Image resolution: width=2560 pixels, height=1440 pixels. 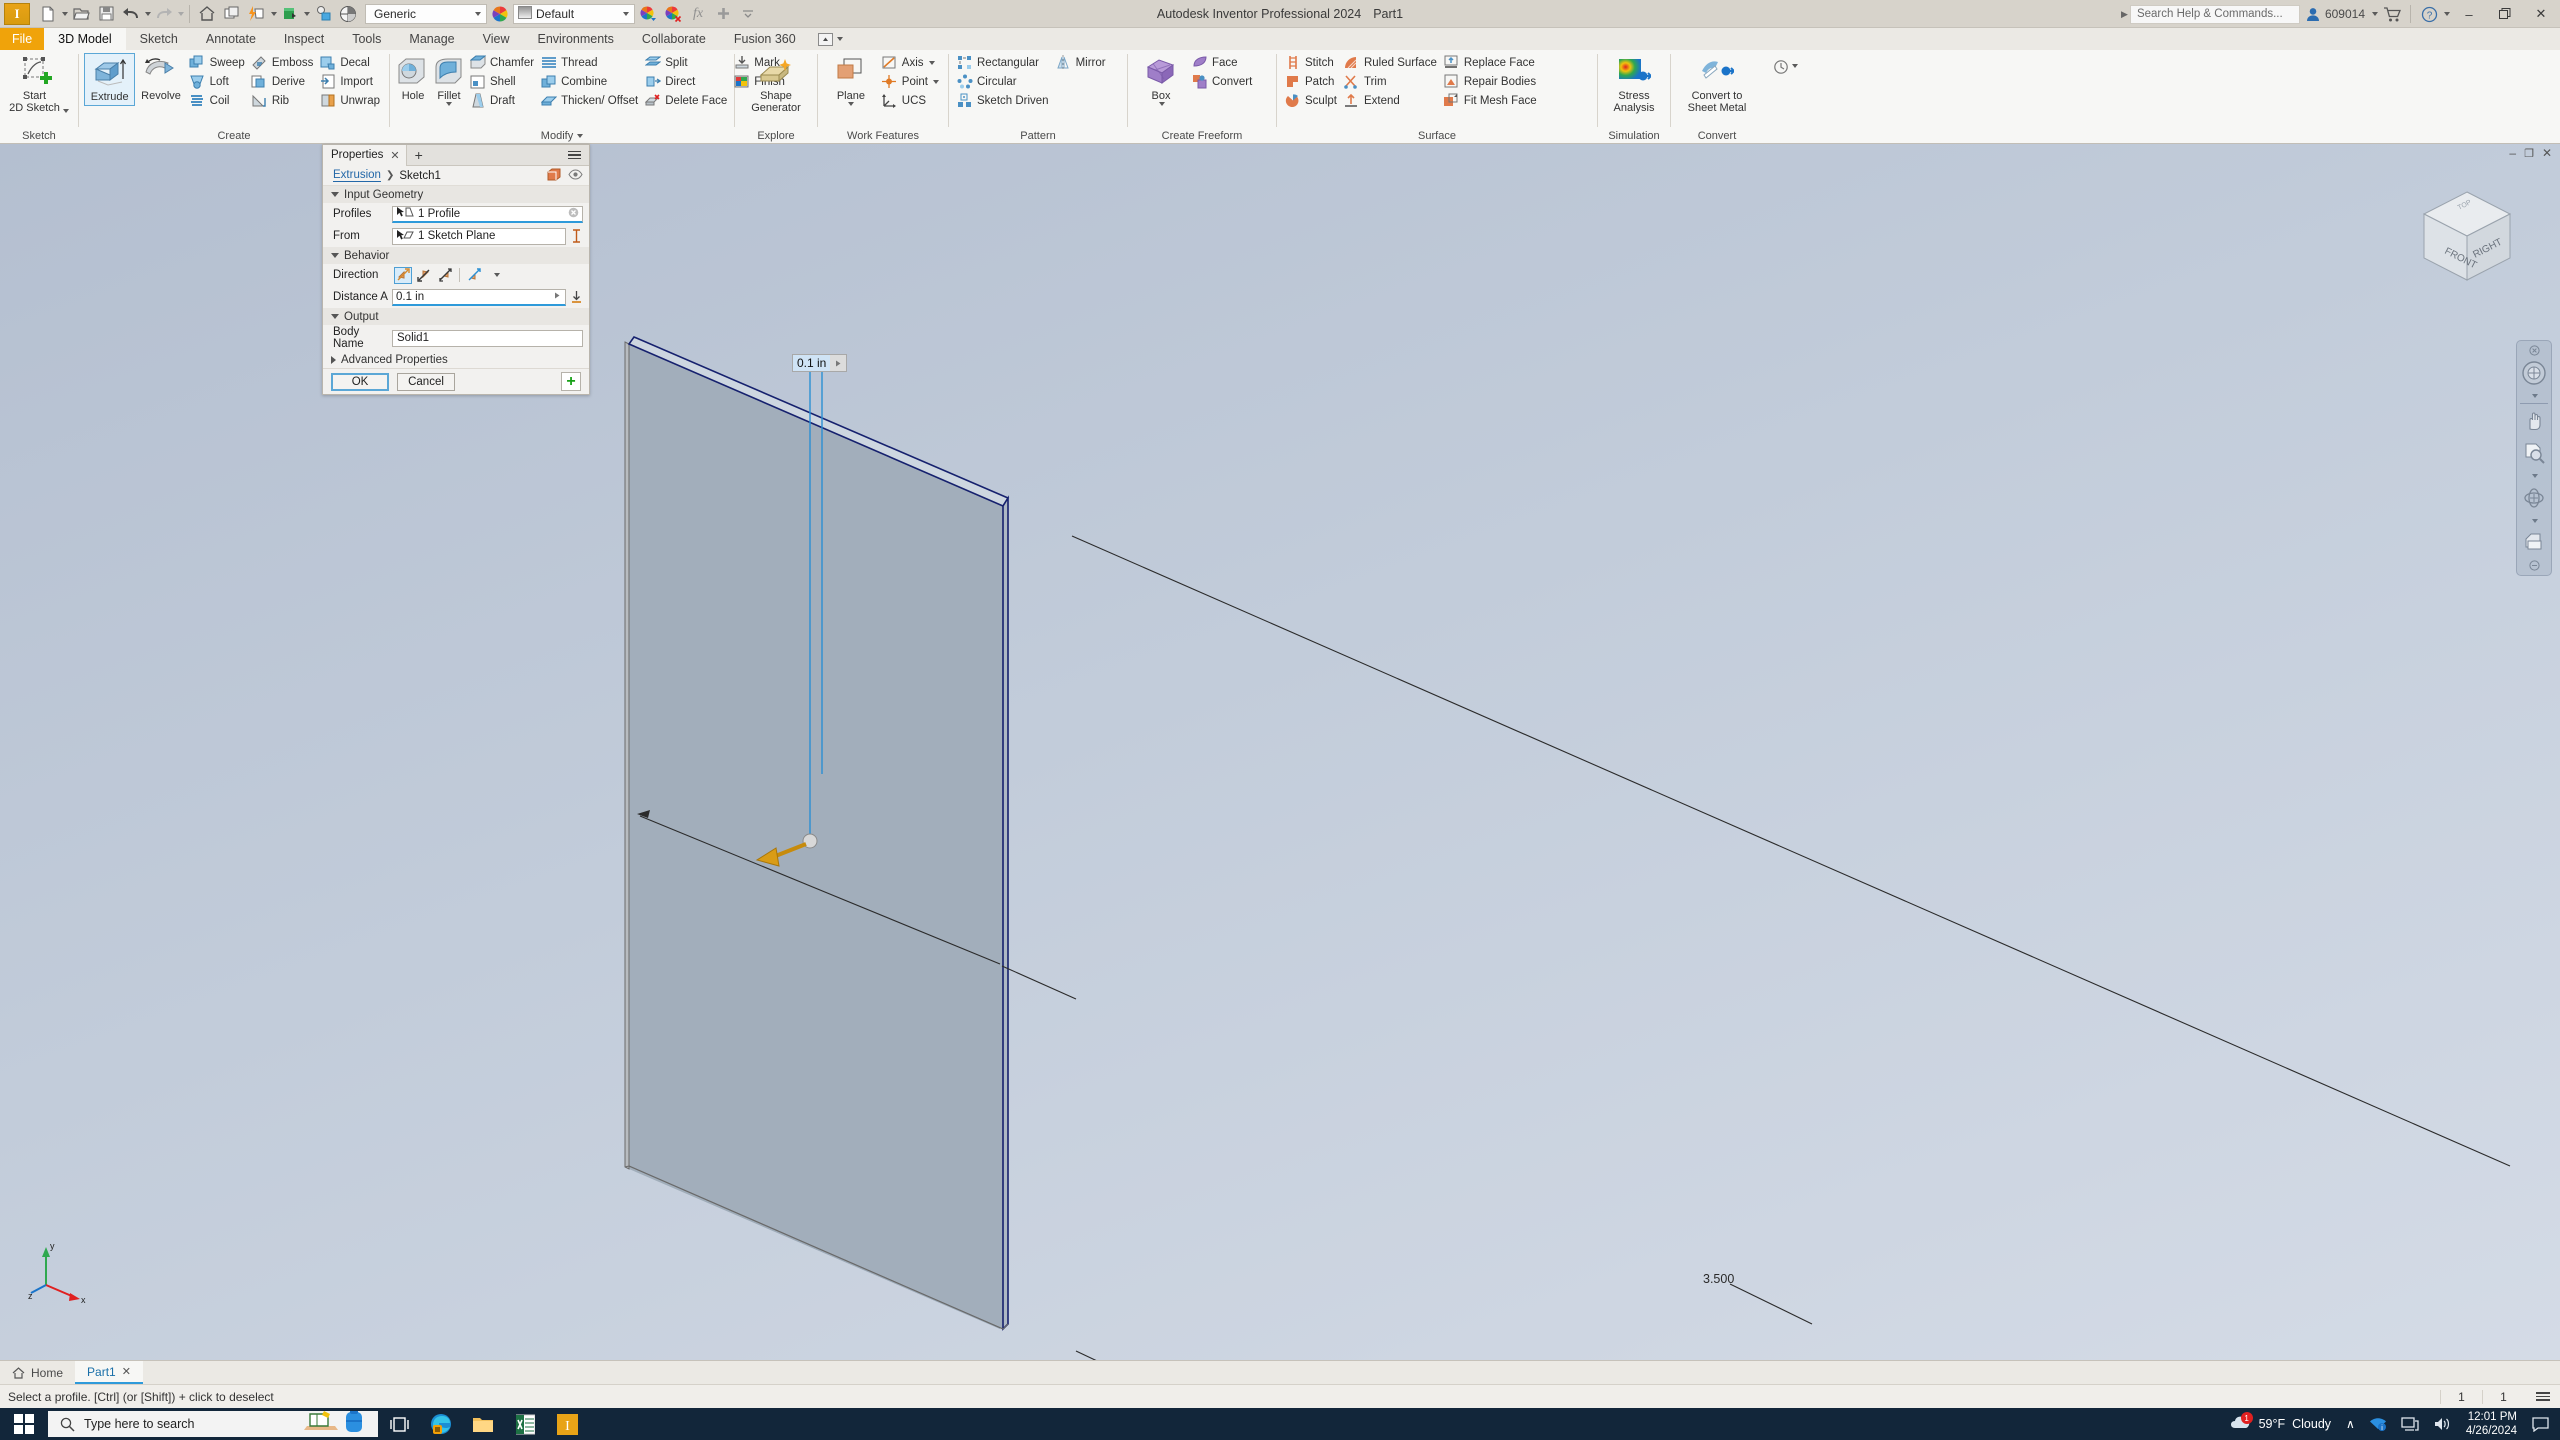 I want to click on pan-icon, so click(x=2534, y=421).